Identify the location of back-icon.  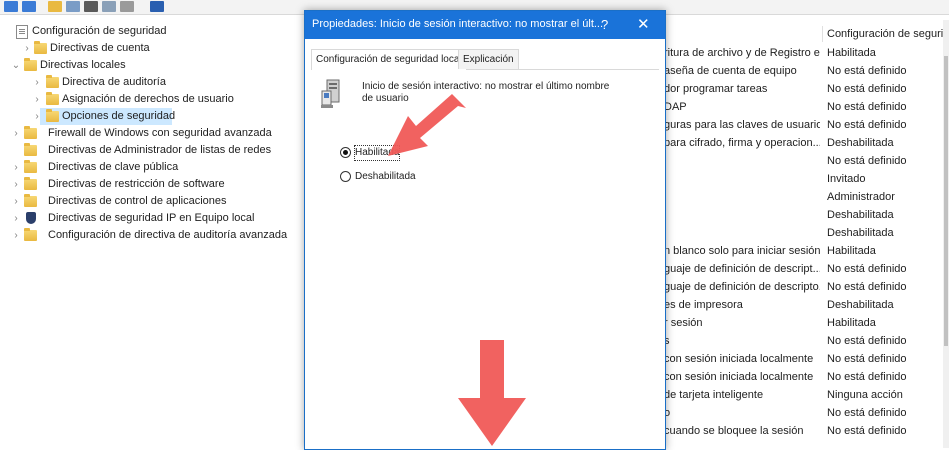
(11, 6).